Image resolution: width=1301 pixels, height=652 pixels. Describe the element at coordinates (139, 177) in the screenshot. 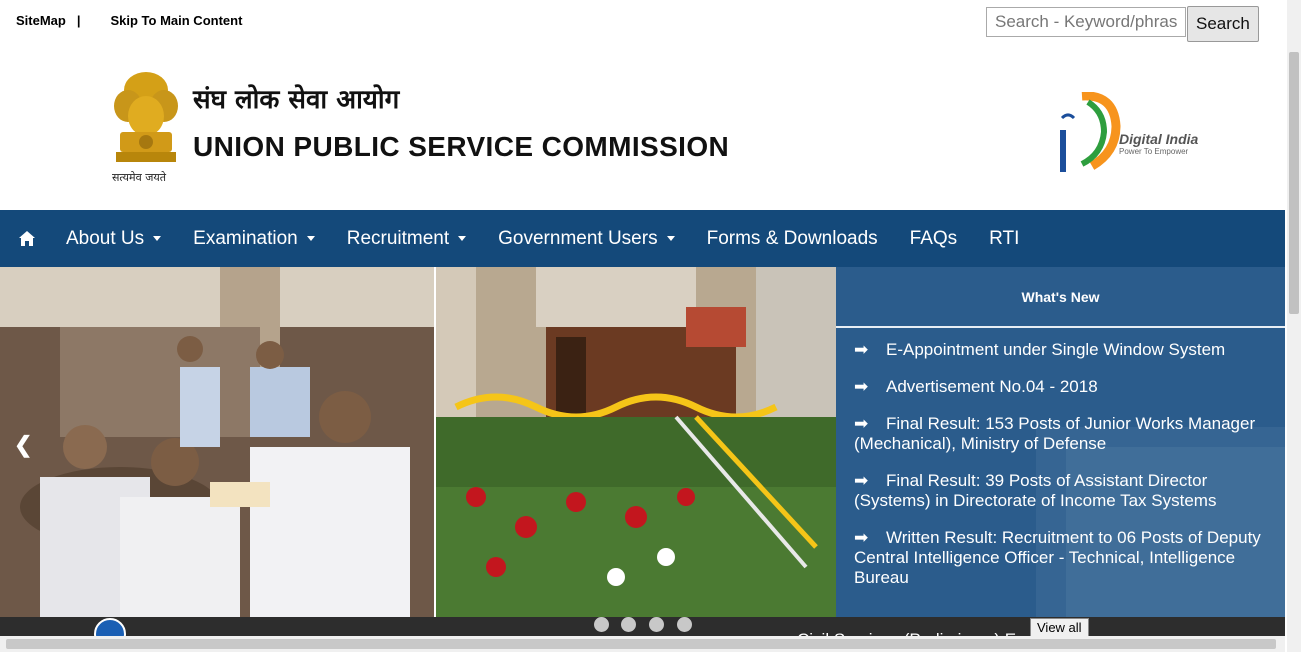

I see `emblem-caption: सत्यमेव जयते` at that location.